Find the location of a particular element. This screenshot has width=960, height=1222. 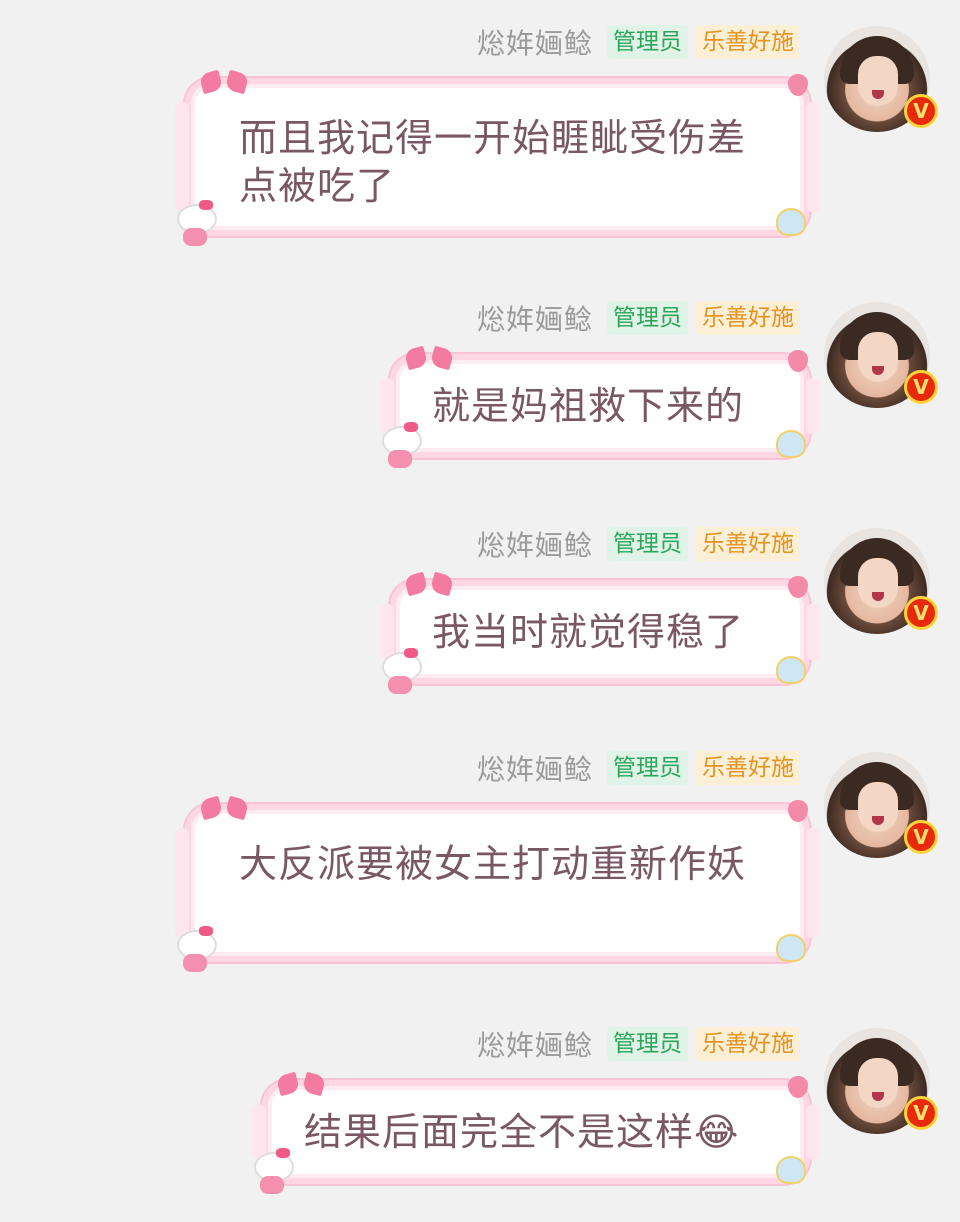

message-row: 焧姩婳鲶 管理员 乐善好施 V 结果后面完全不是这样😂 is located at coordinates (480, 1116).